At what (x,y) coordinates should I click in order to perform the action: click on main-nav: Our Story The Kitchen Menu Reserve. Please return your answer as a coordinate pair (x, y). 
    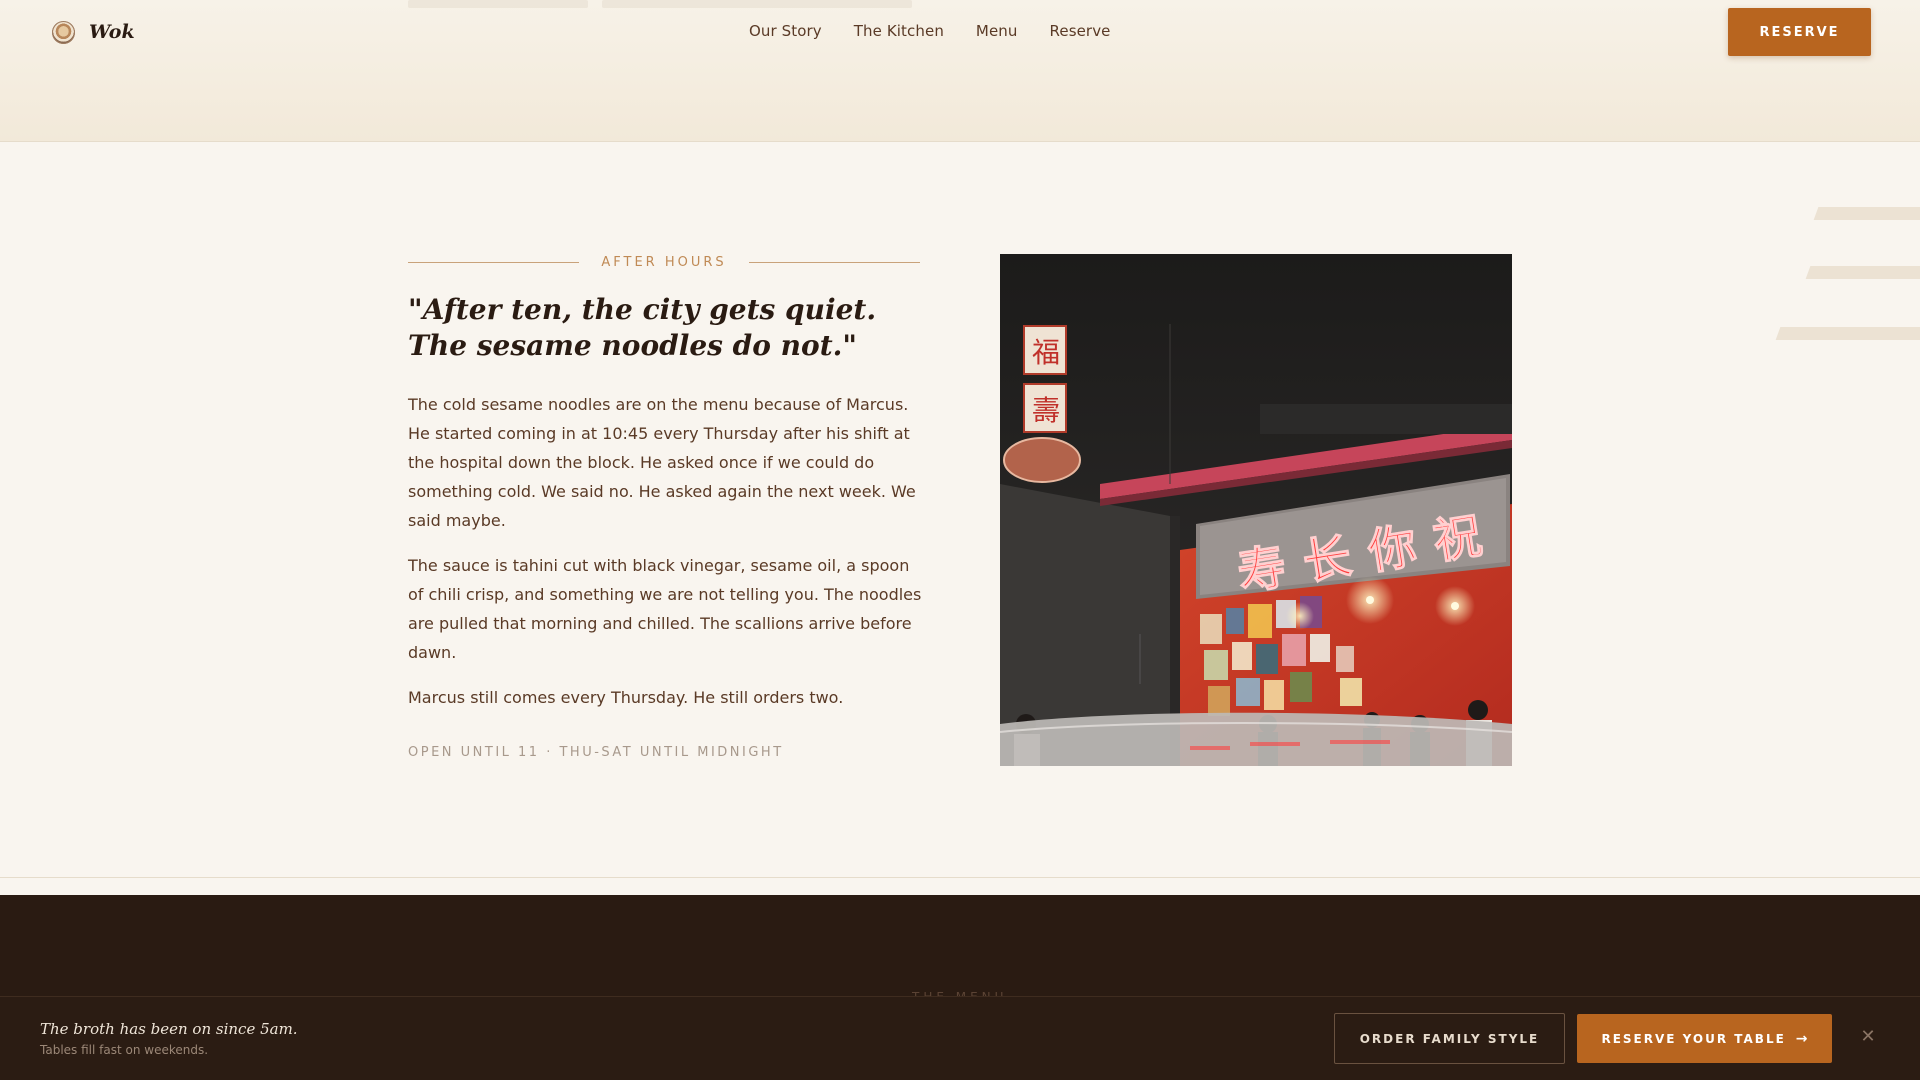
    Looking at the image, I should click on (930, 31).